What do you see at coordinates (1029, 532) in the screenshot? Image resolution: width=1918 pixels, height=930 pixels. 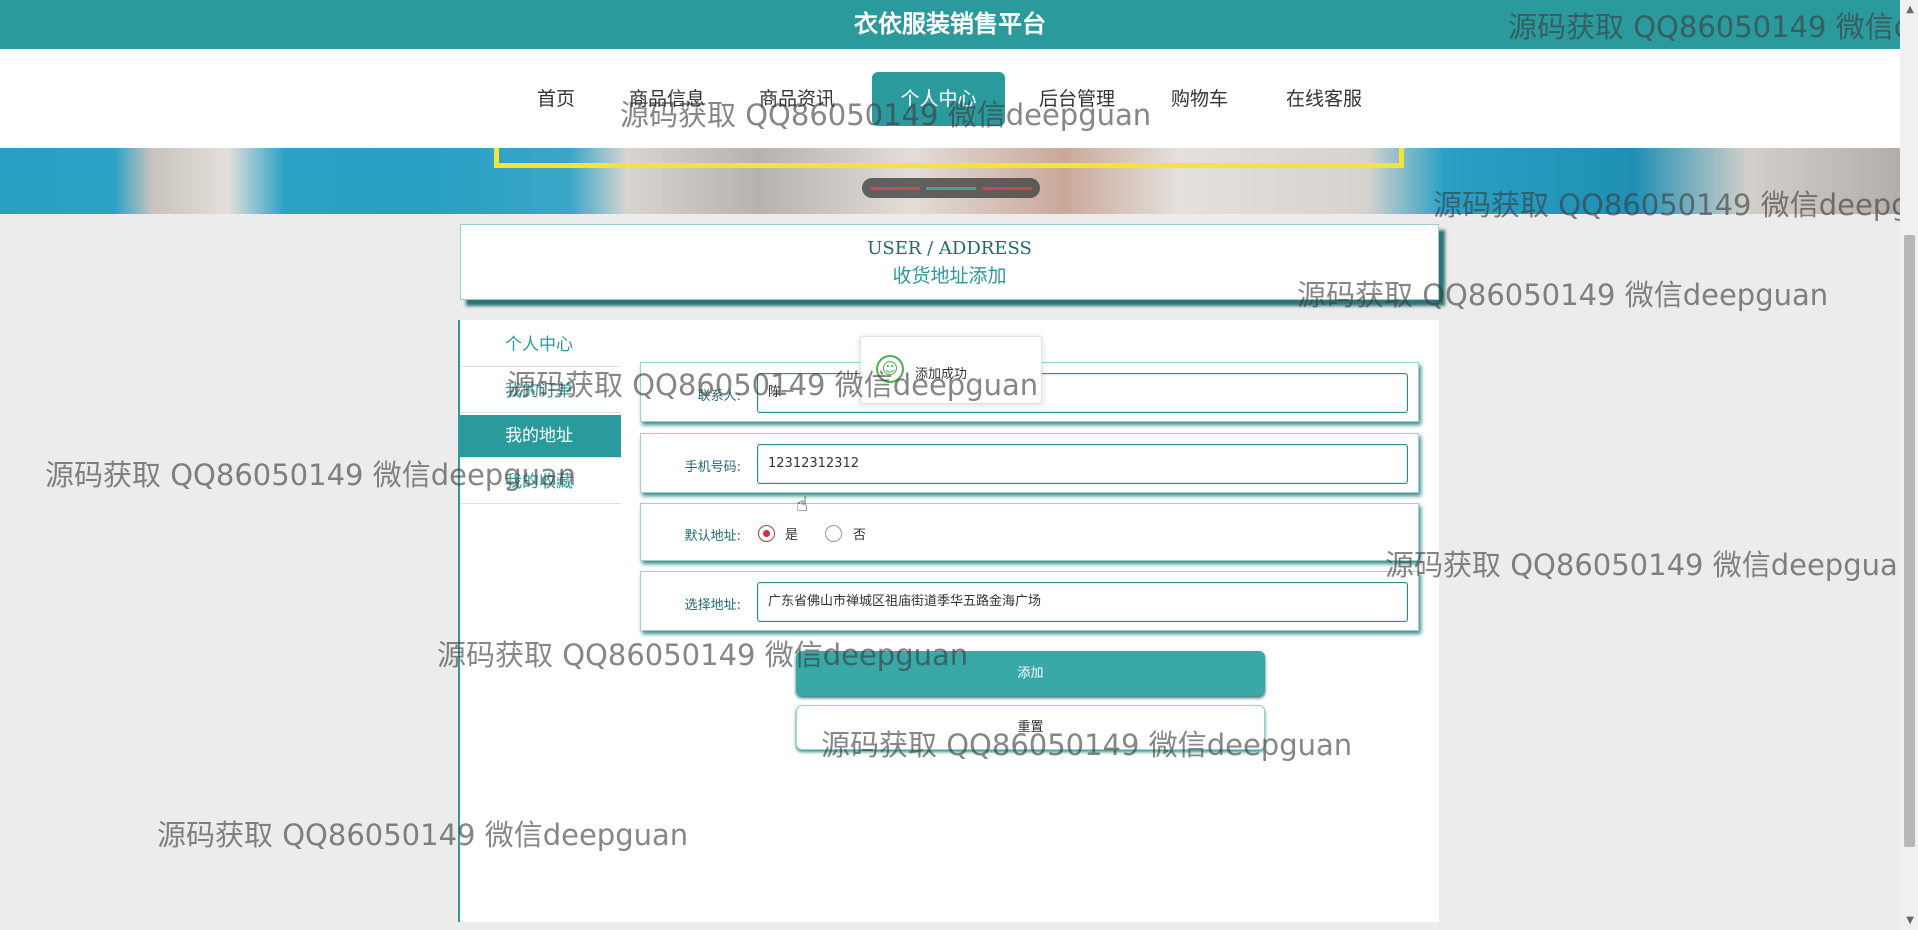 I see `form-row-default: 默认地址: 是 否` at bounding box center [1029, 532].